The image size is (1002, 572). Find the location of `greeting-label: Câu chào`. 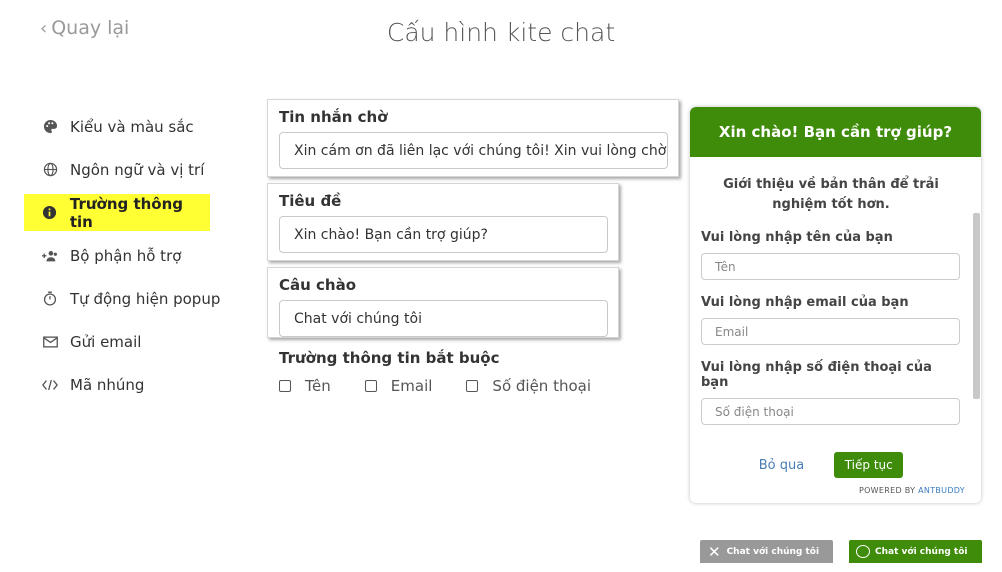

greeting-label: Câu chào is located at coordinates (318, 285).